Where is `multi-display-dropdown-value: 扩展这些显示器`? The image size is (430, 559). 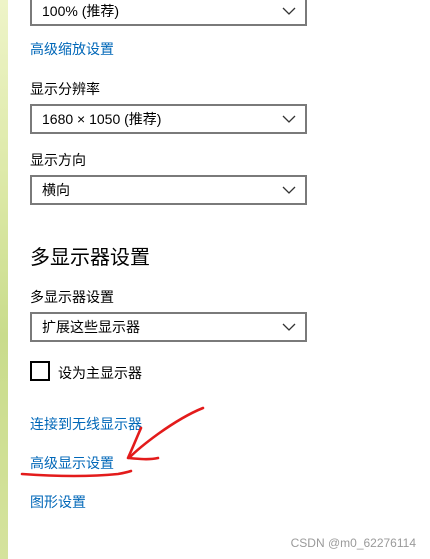
multi-display-dropdown-value: 扩展这些显示器 is located at coordinates (91, 327).